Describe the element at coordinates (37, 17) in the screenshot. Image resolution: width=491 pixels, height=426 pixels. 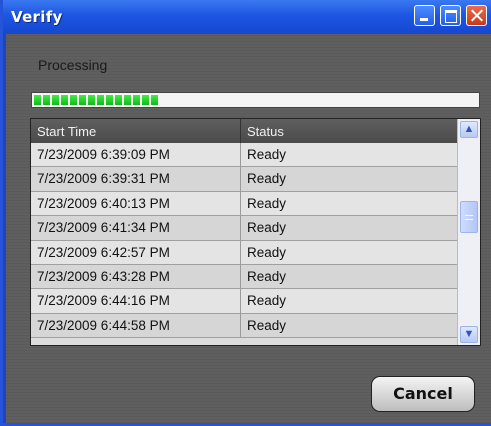
I see `window-title: Verify` at that location.